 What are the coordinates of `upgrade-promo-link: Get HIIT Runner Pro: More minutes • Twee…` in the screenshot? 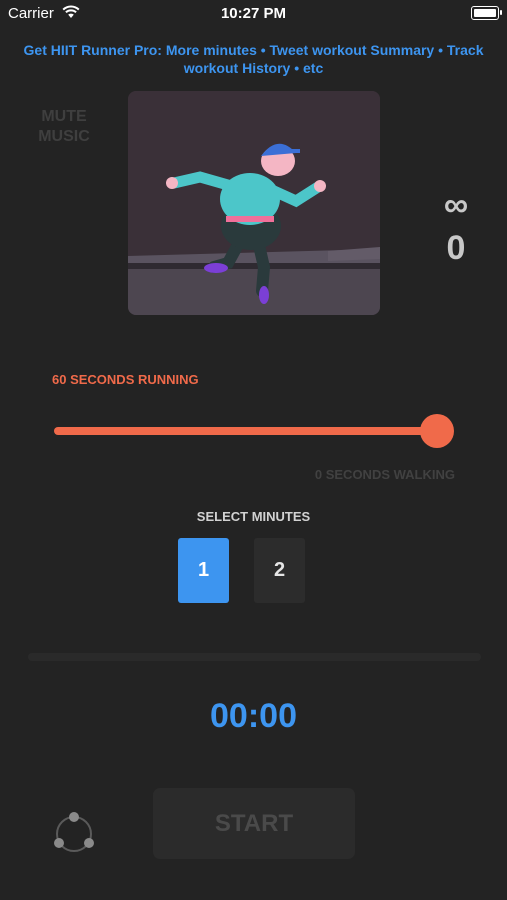 It's located at (253, 59).